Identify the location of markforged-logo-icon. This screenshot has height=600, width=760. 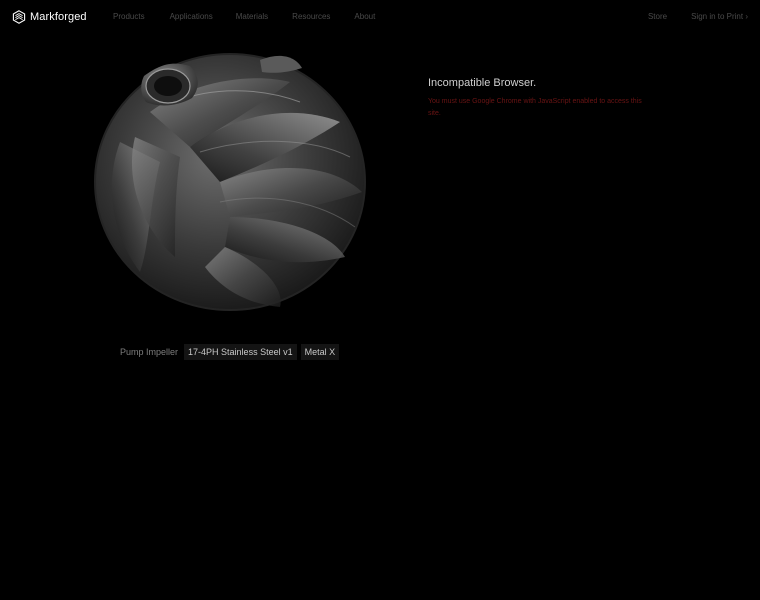
(19, 17).